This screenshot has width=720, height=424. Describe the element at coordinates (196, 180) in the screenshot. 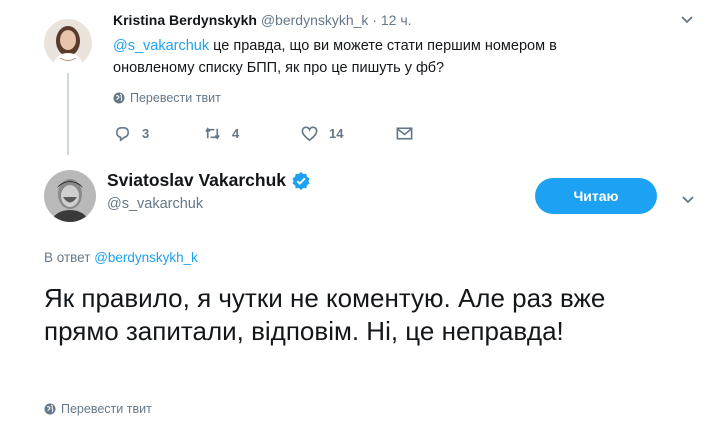

I see `author-name: Sviatoslav Vakarchuk` at that location.